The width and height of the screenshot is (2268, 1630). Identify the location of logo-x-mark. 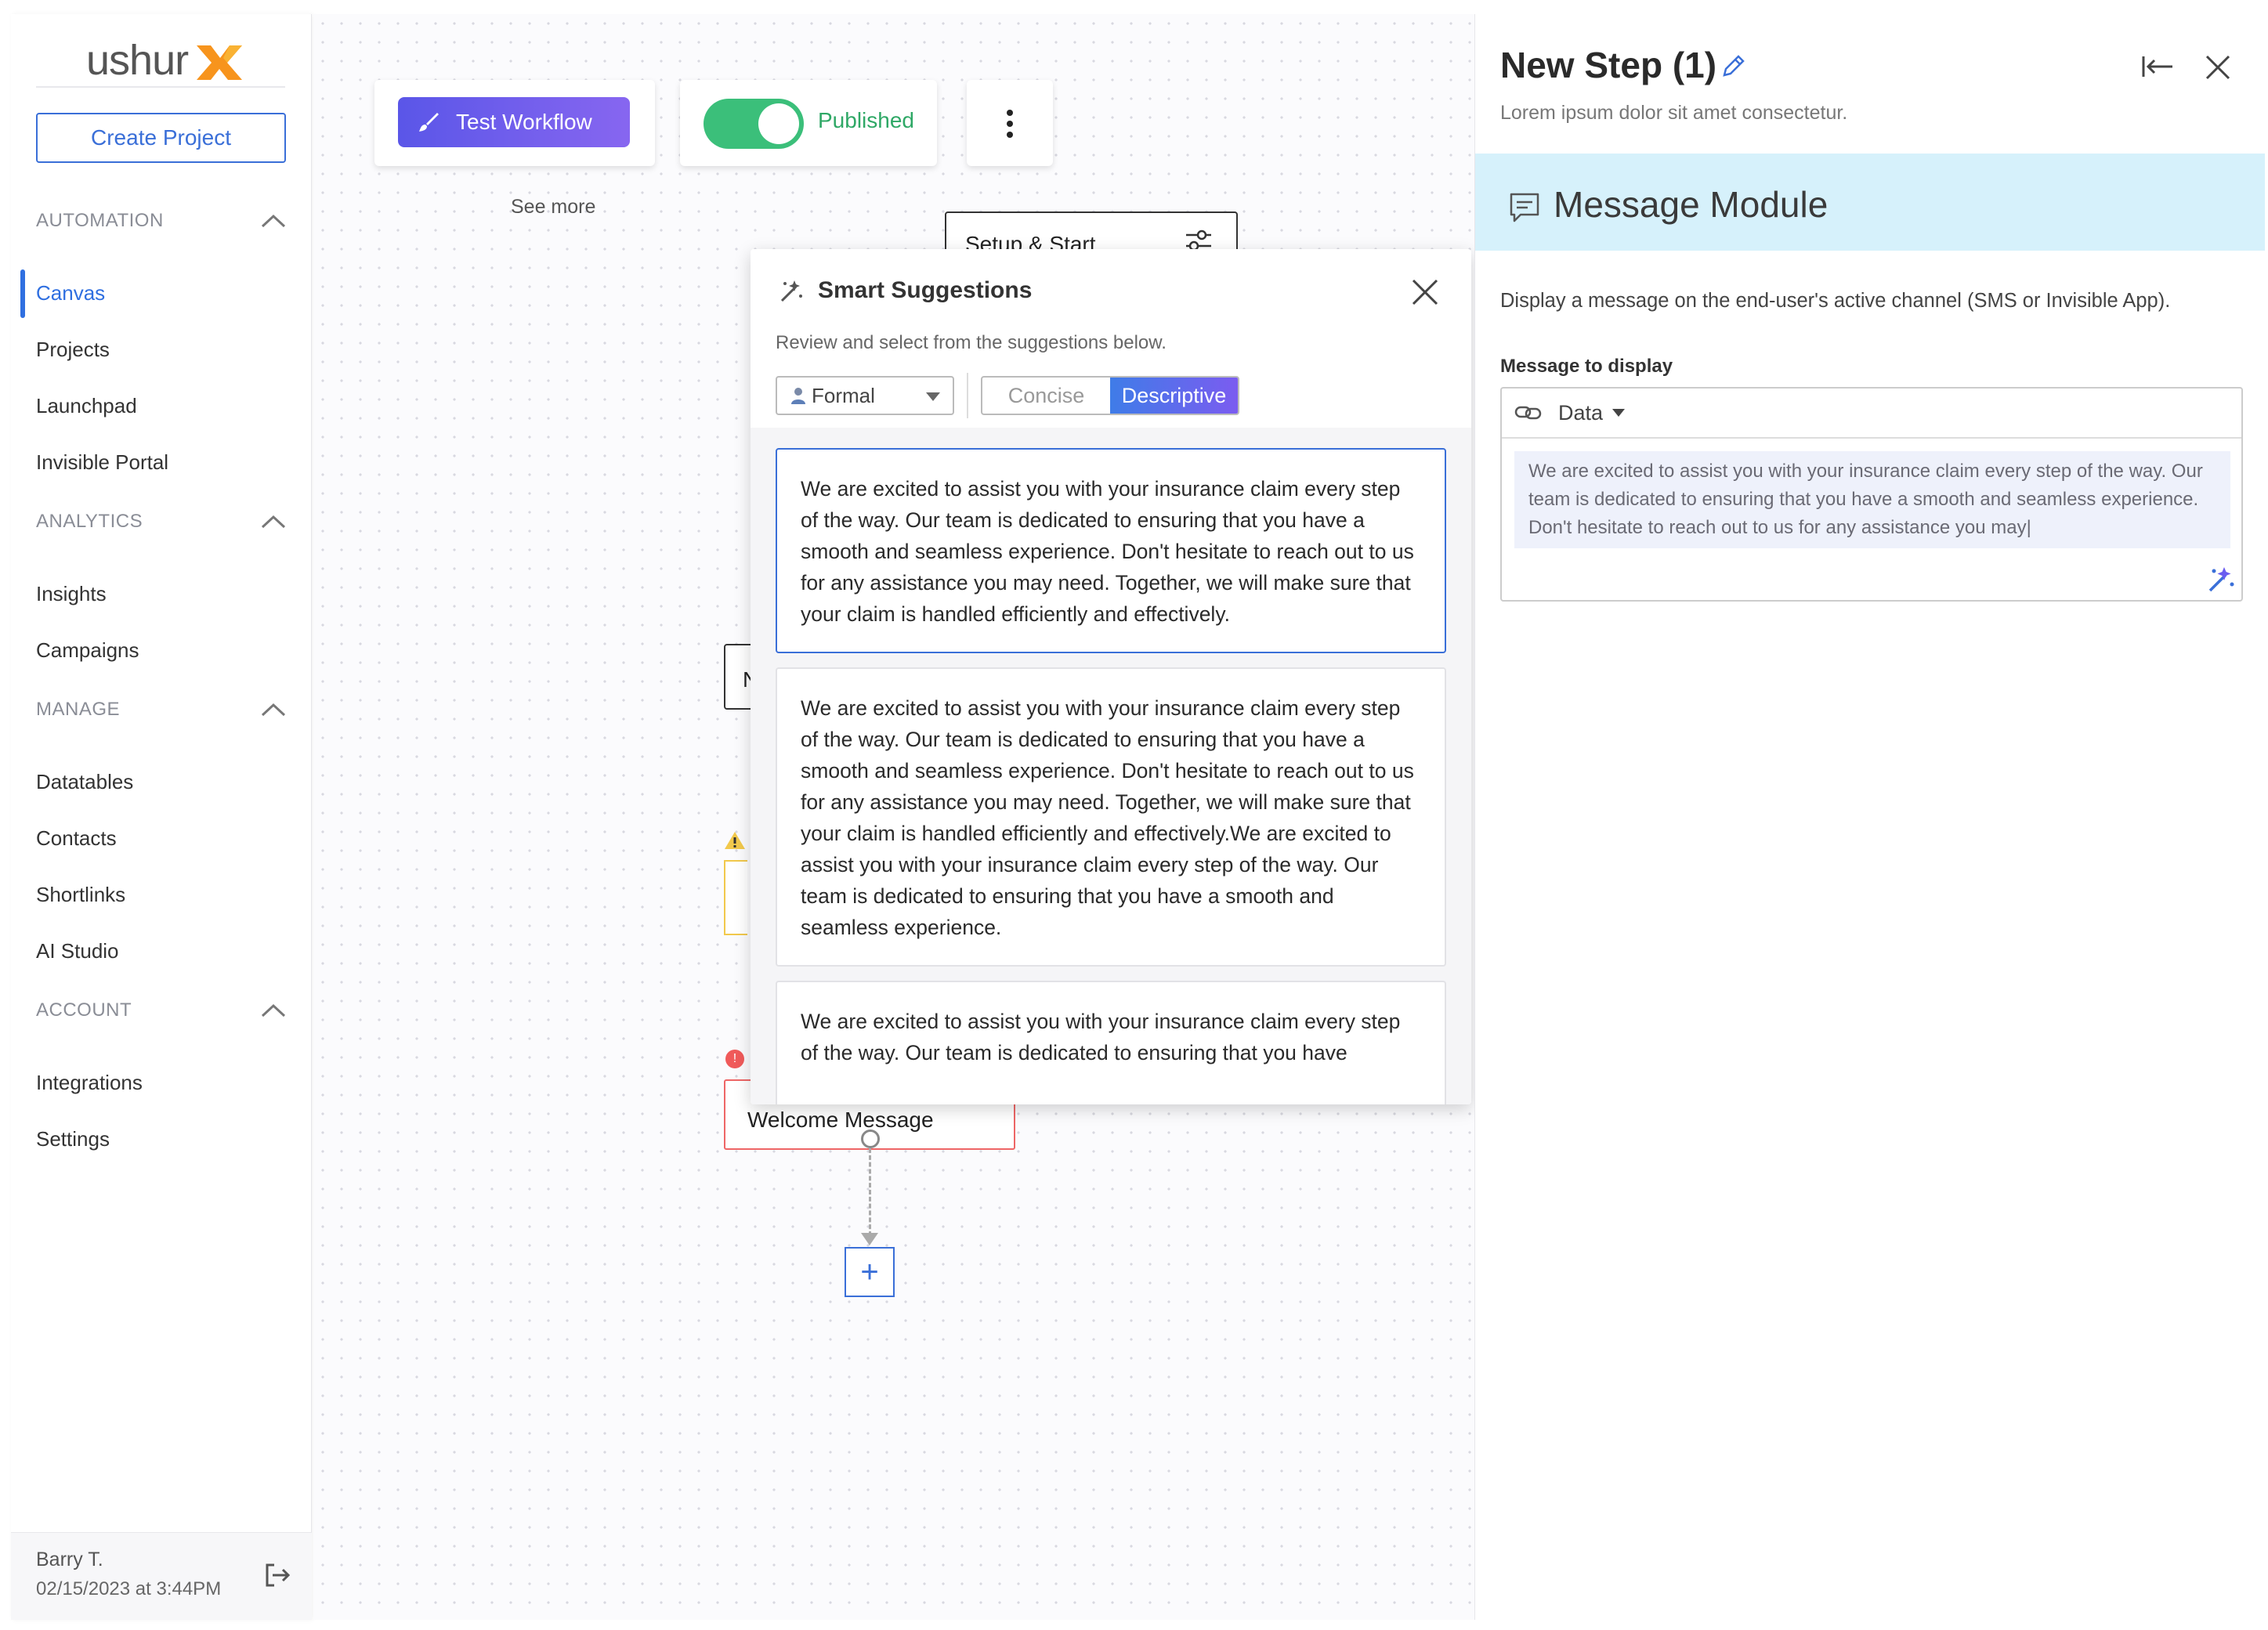
(220, 63).